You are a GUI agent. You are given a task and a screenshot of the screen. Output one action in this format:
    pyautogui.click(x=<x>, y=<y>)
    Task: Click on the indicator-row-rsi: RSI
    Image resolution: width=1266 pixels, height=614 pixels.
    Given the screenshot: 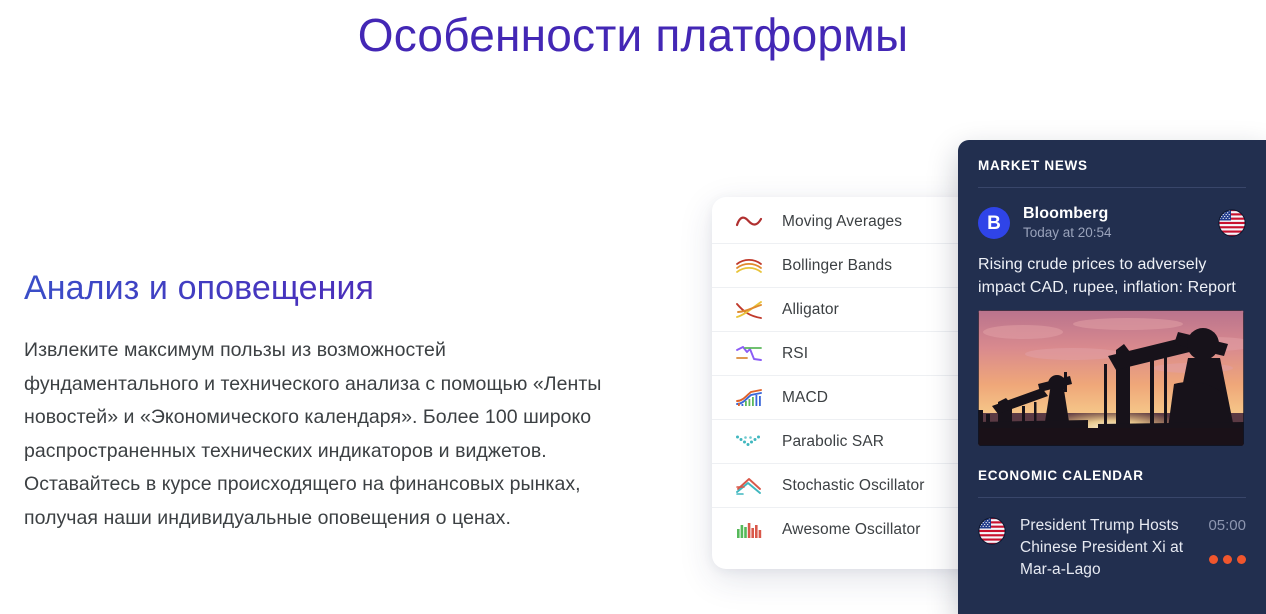 What is the action you would take?
    pyautogui.click(x=846, y=354)
    